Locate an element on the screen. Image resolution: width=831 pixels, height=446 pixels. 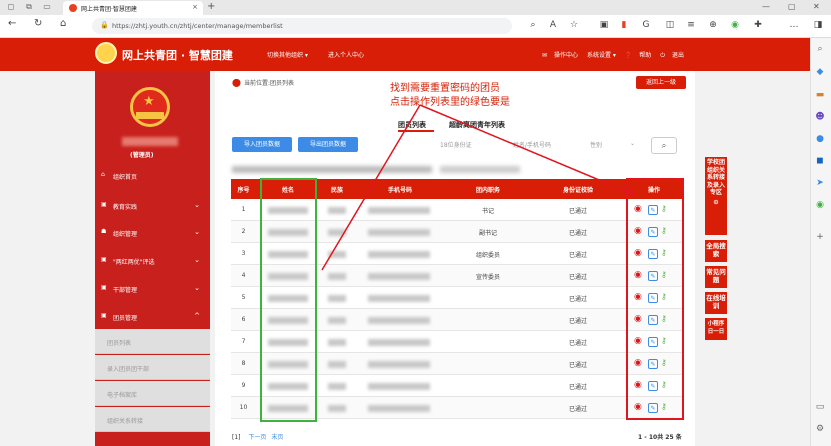
quicklink-school-transfer: 学校团组织关系转接及录入专区 ⊙ is located at coordinates (716, 196).